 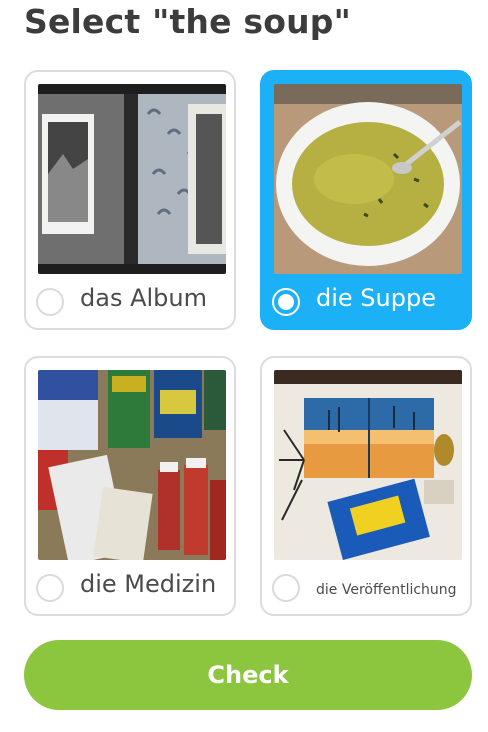 What do you see at coordinates (368, 179) in the screenshot?
I see `soup-bowl-image` at bounding box center [368, 179].